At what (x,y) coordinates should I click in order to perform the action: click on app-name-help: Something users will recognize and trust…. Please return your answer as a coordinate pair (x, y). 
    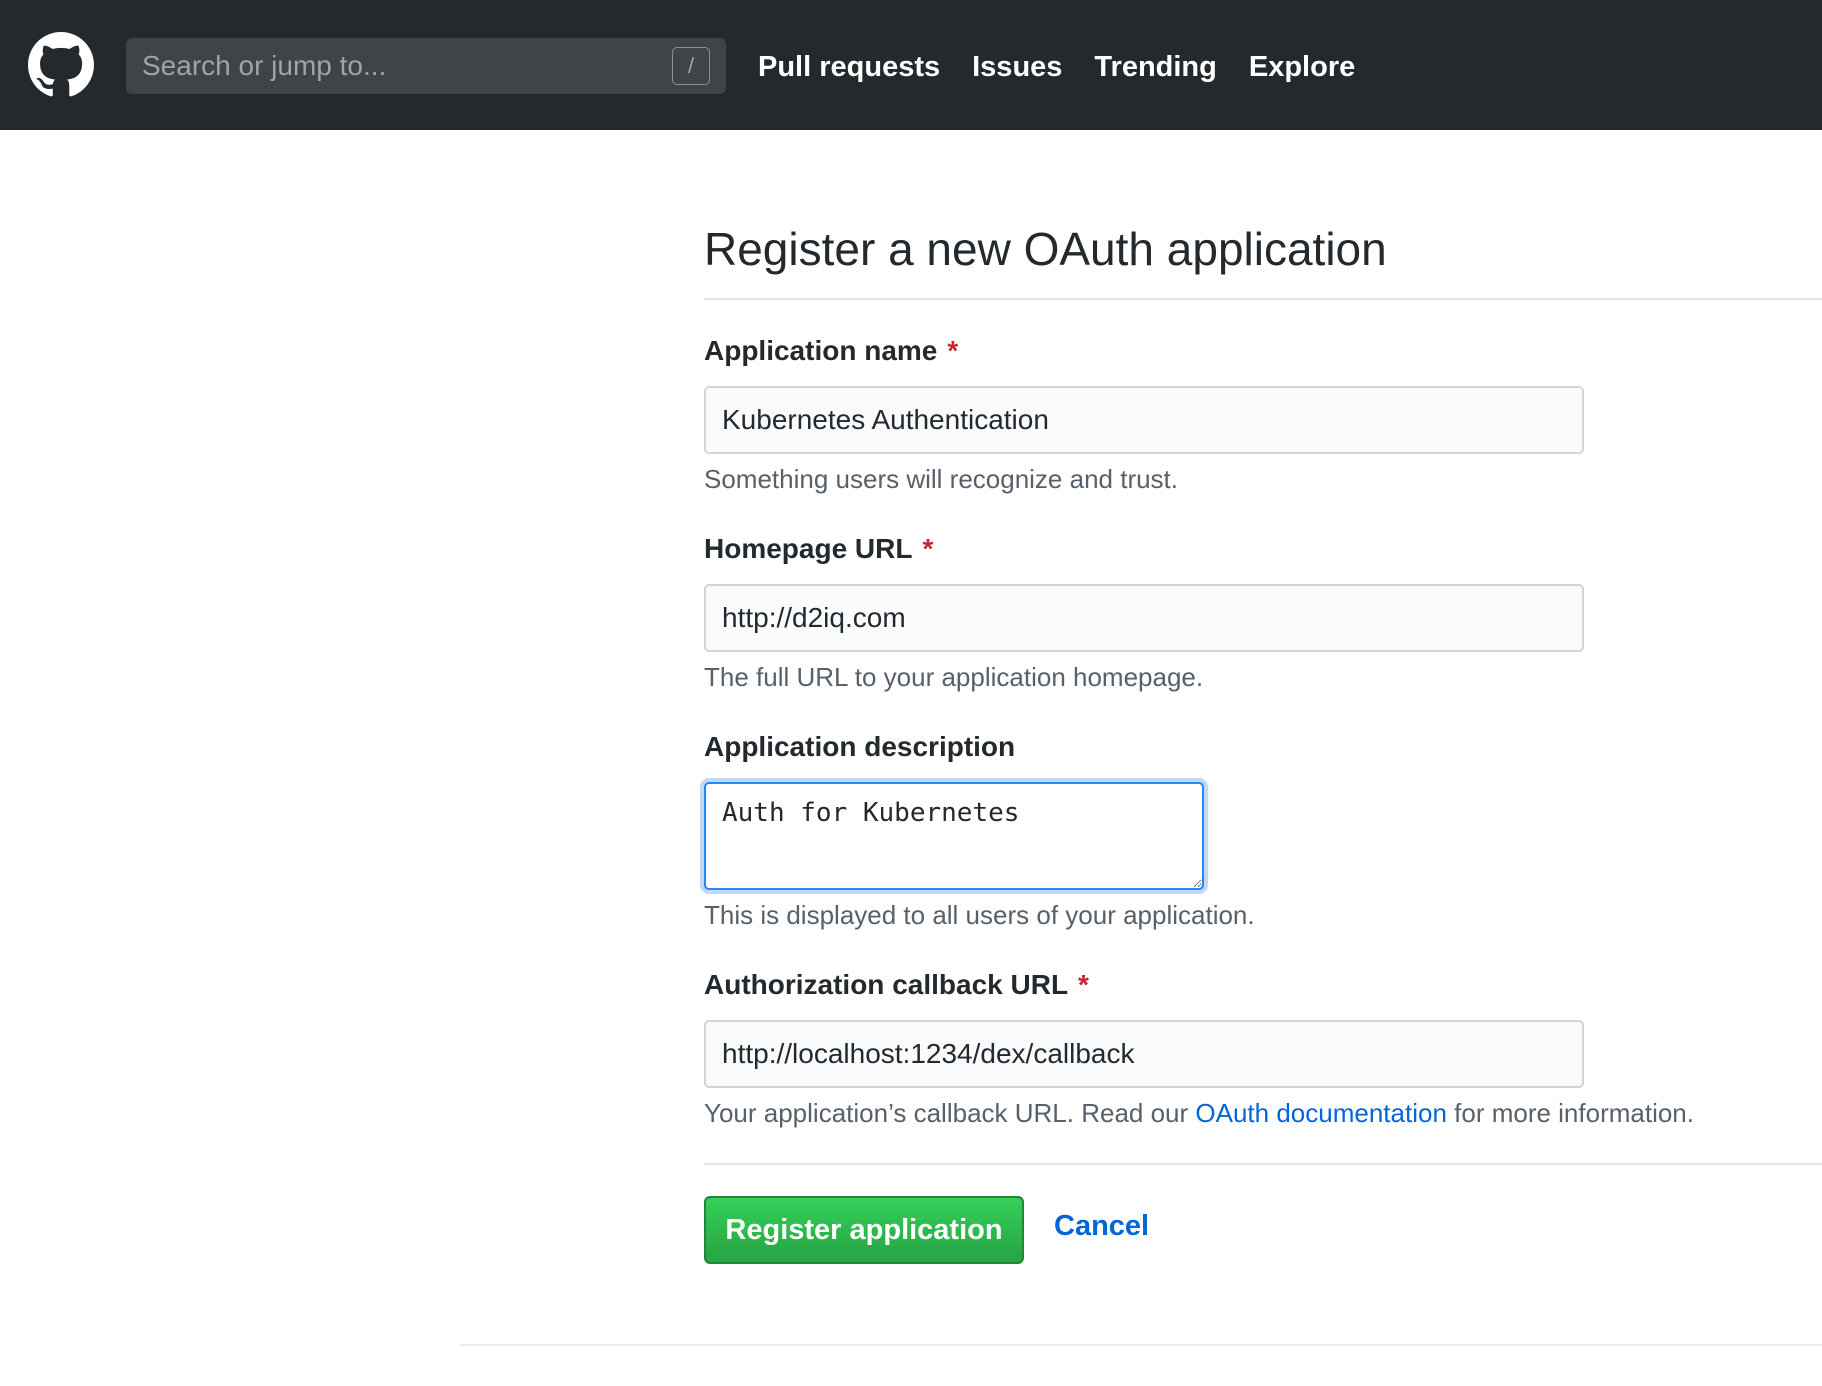
    Looking at the image, I should click on (941, 479).